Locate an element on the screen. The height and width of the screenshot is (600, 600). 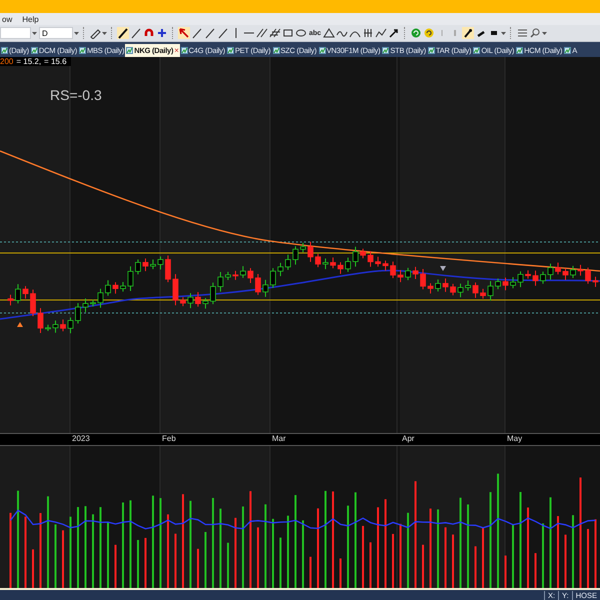
axis-label: Mar is located at coordinates (279, 439).